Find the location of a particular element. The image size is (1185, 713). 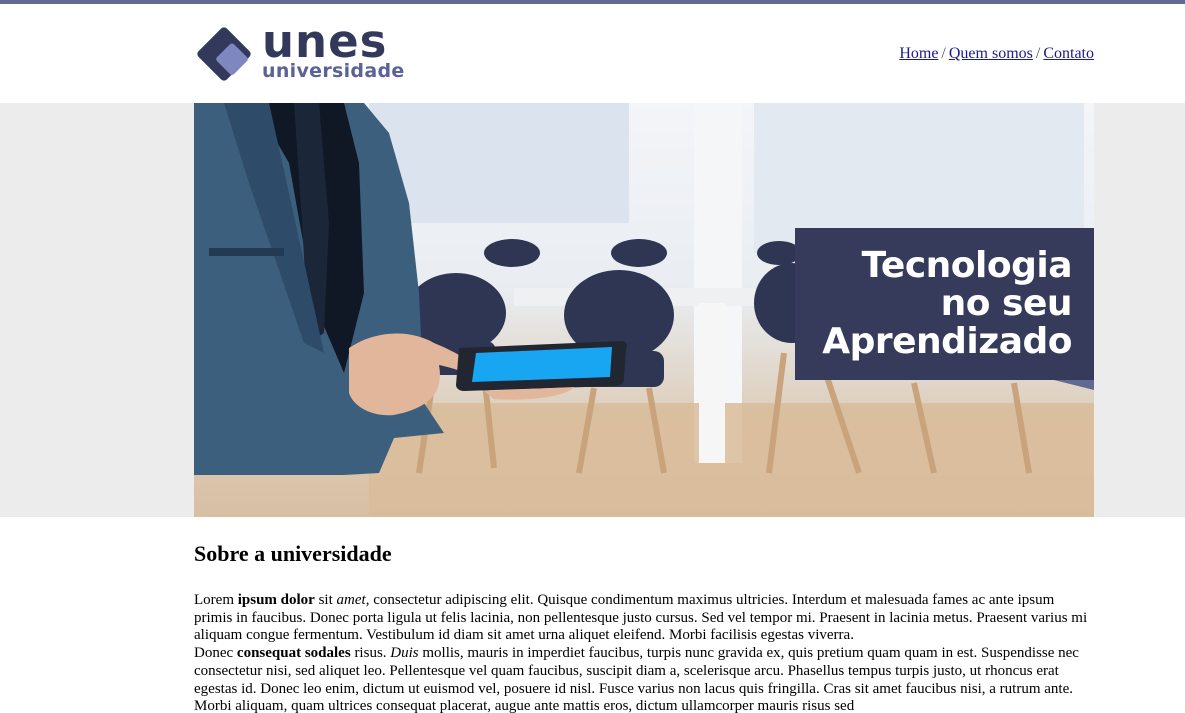

nav-link-contato: Contato is located at coordinates (1068, 53).